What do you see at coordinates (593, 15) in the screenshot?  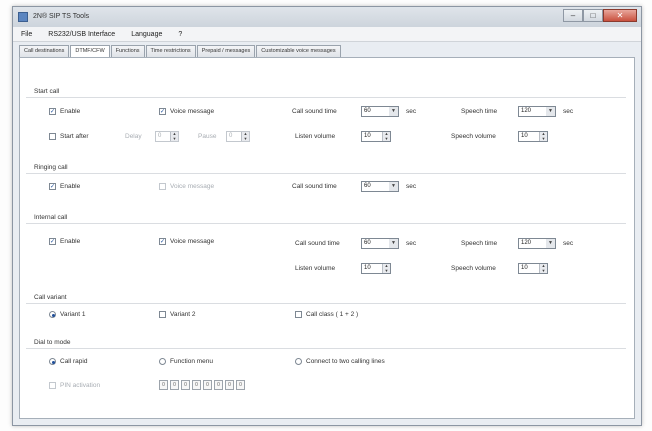 I see `maximize-button: □` at bounding box center [593, 15].